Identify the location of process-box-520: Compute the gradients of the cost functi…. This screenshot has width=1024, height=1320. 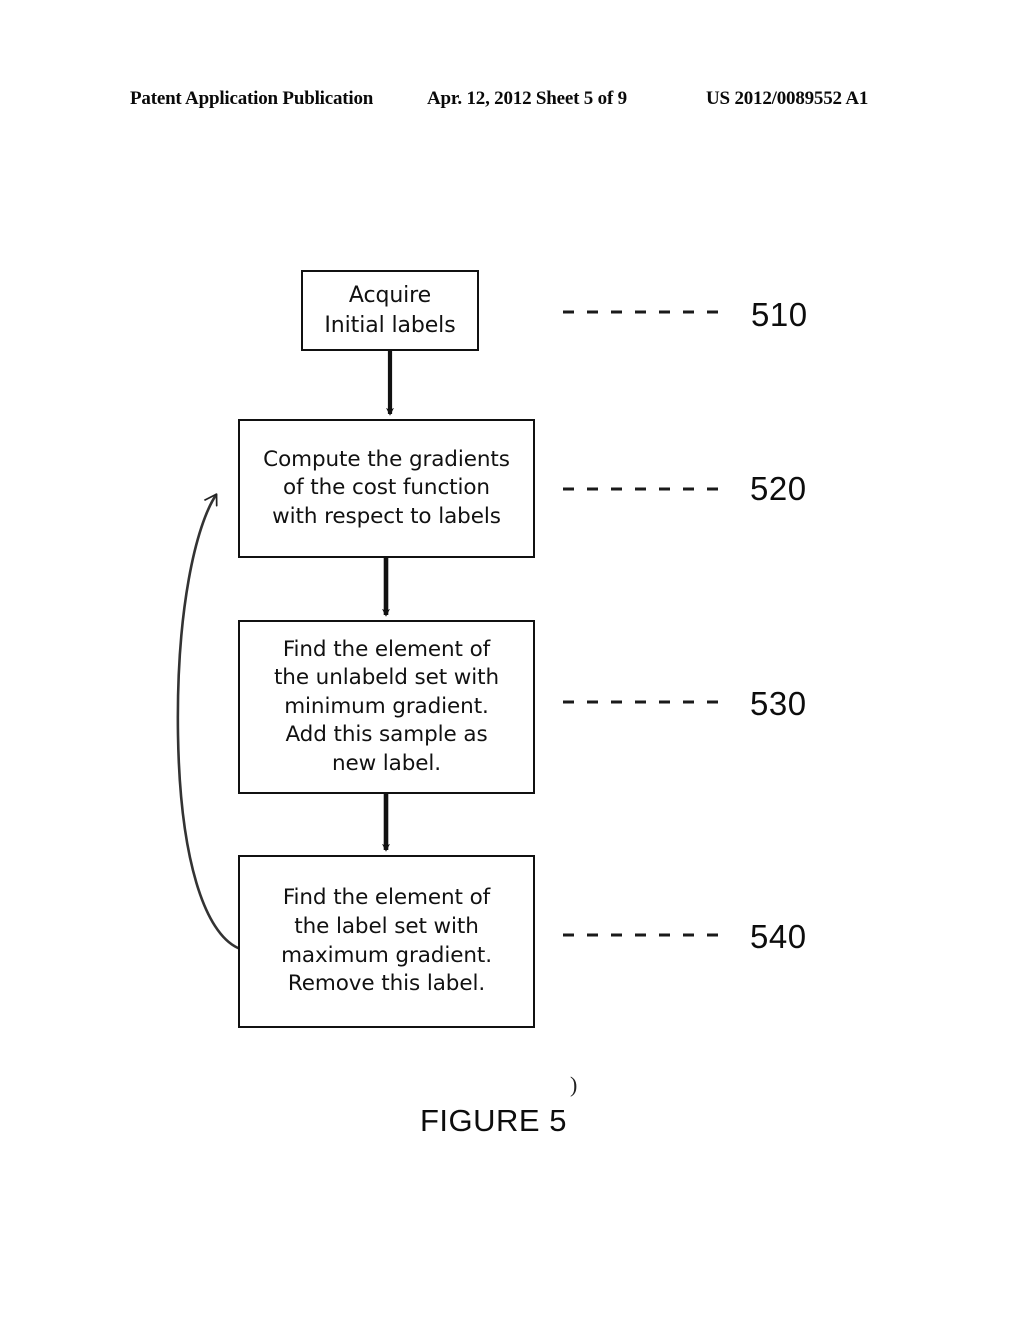
(386, 488).